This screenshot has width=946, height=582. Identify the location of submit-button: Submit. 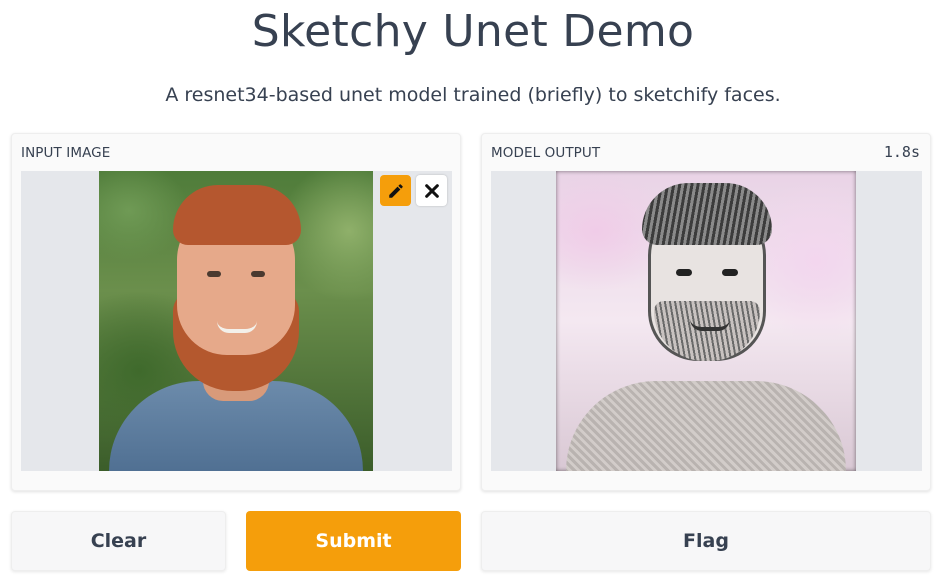
(353, 541).